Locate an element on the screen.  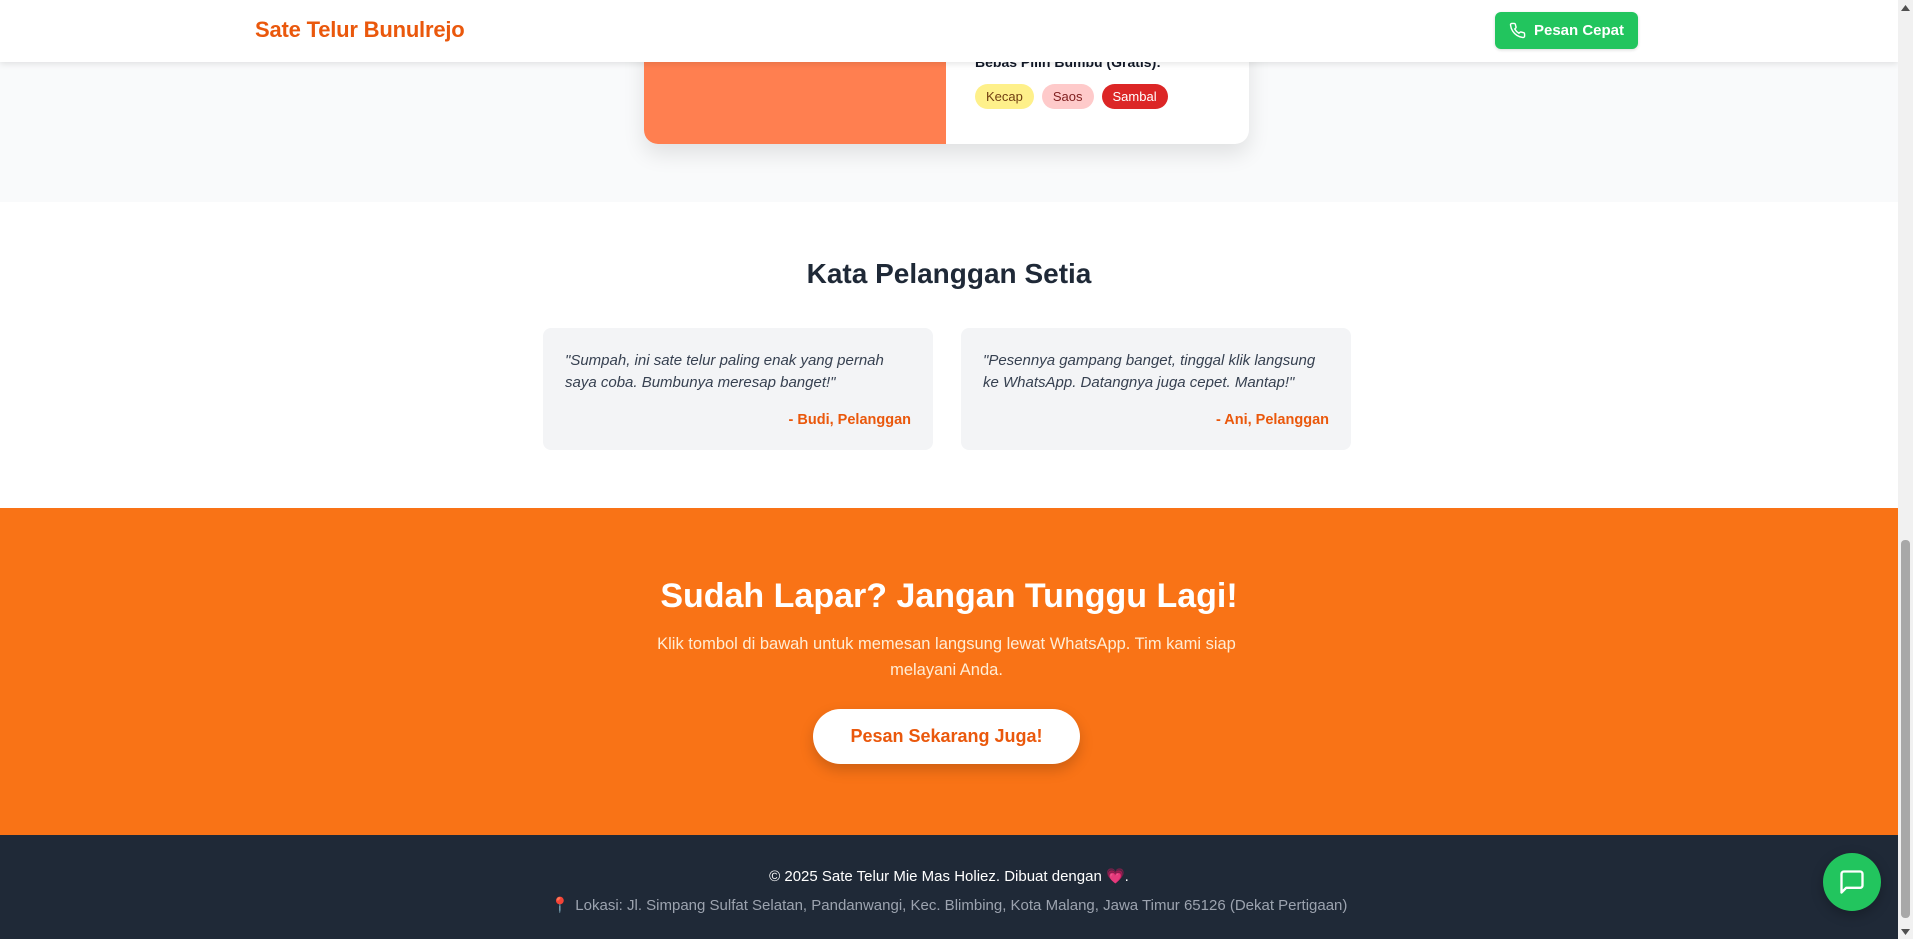
chip-kecap: Kecap is located at coordinates (1004, 96).